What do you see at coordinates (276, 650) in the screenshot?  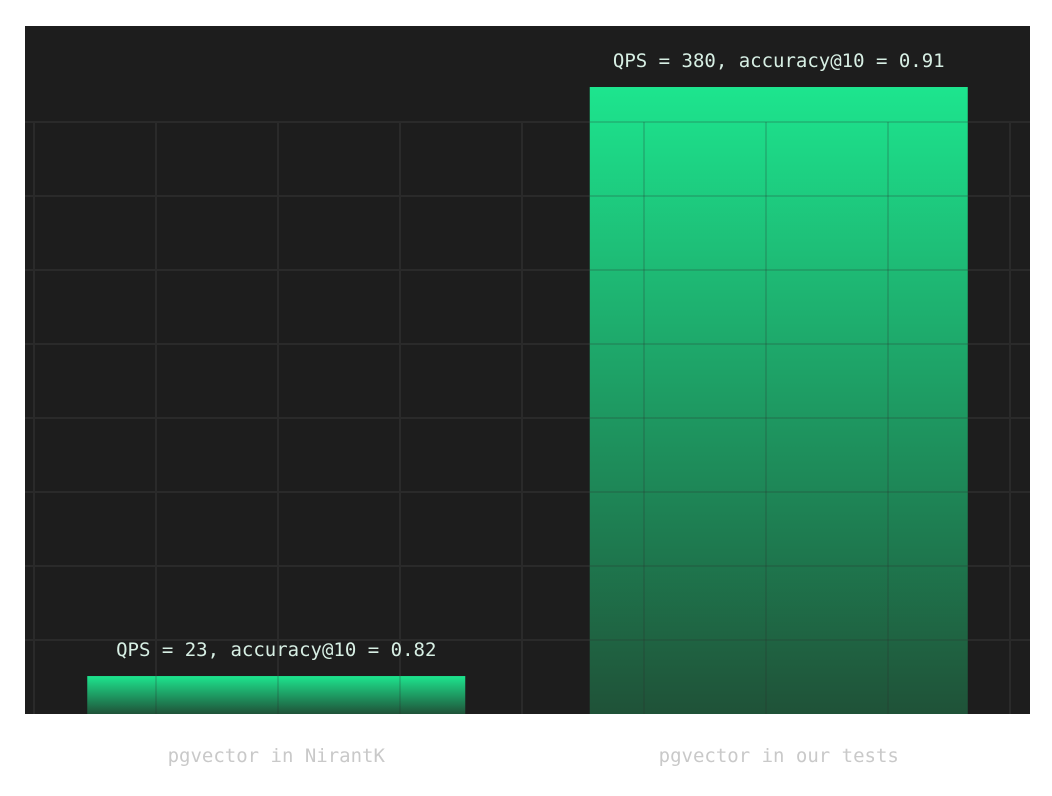 I see `data-label-1: QPS = 23, accuracy@10 = 0.82` at bounding box center [276, 650].